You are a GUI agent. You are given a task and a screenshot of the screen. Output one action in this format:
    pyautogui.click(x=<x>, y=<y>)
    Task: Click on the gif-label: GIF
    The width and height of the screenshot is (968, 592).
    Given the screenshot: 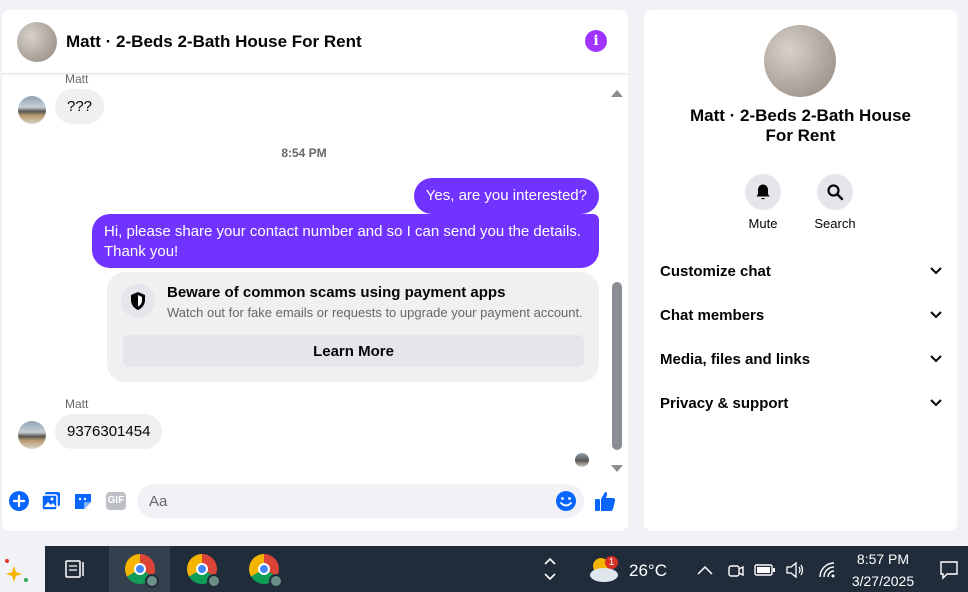 What is the action you would take?
    pyautogui.click(x=116, y=501)
    